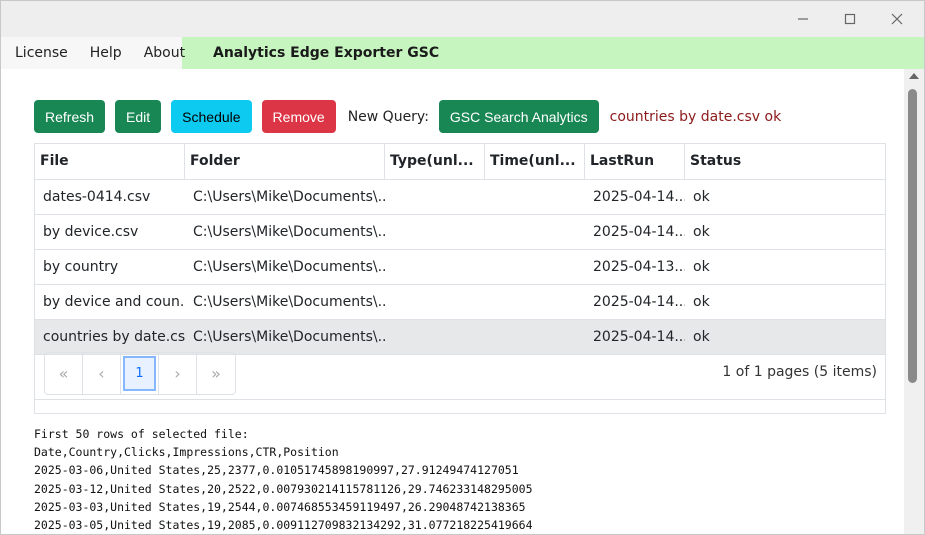  Describe the element at coordinates (850, 19) in the screenshot. I see `maximize-icon` at that location.